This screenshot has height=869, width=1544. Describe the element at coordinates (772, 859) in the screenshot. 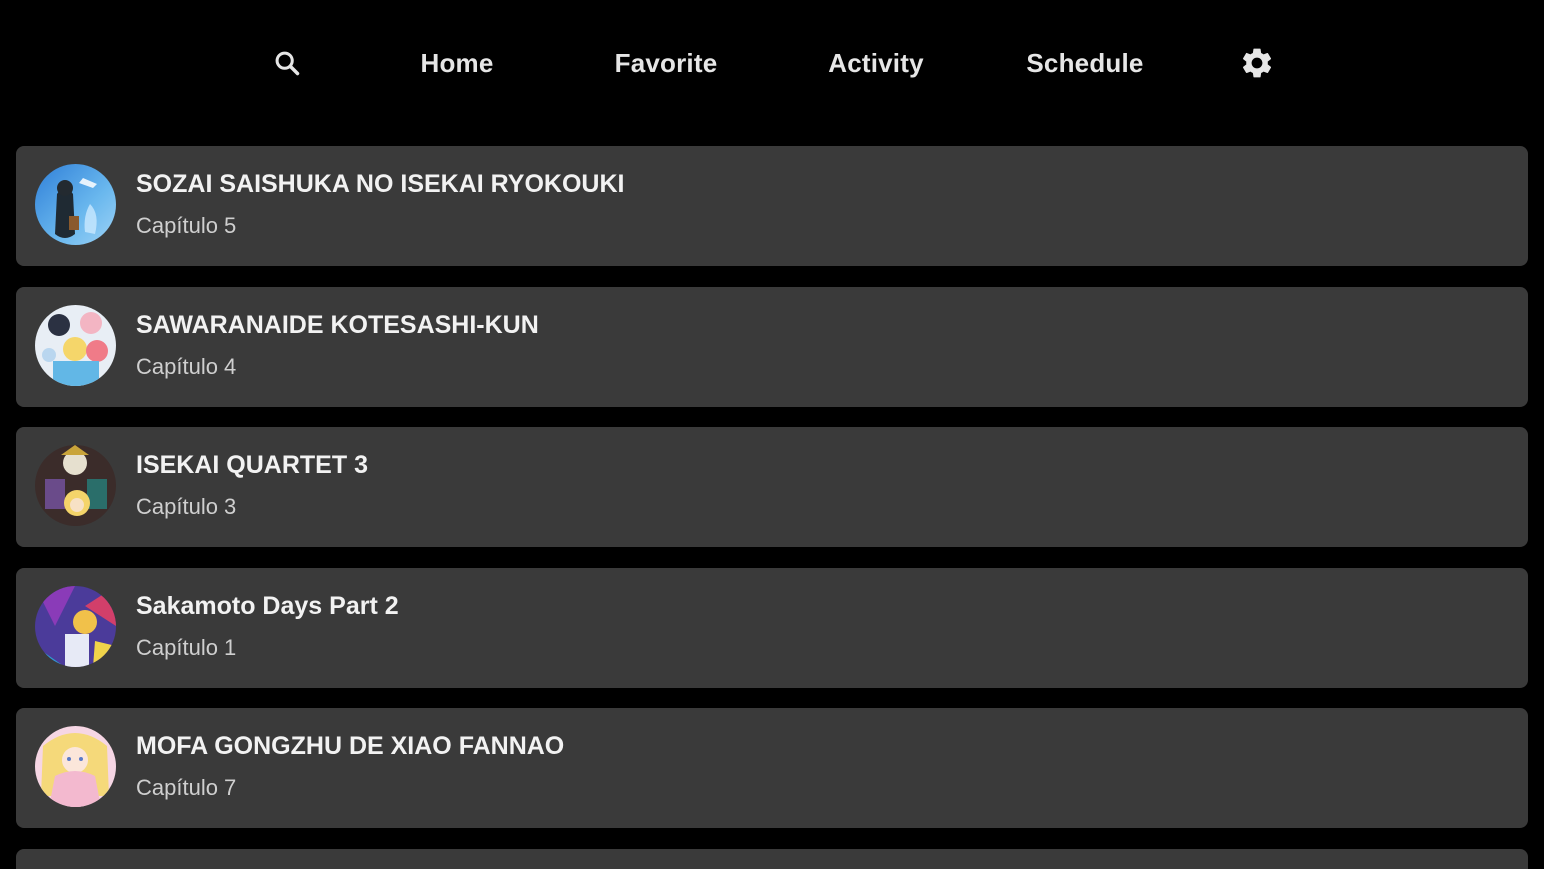

I see `list-item-partial` at that location.